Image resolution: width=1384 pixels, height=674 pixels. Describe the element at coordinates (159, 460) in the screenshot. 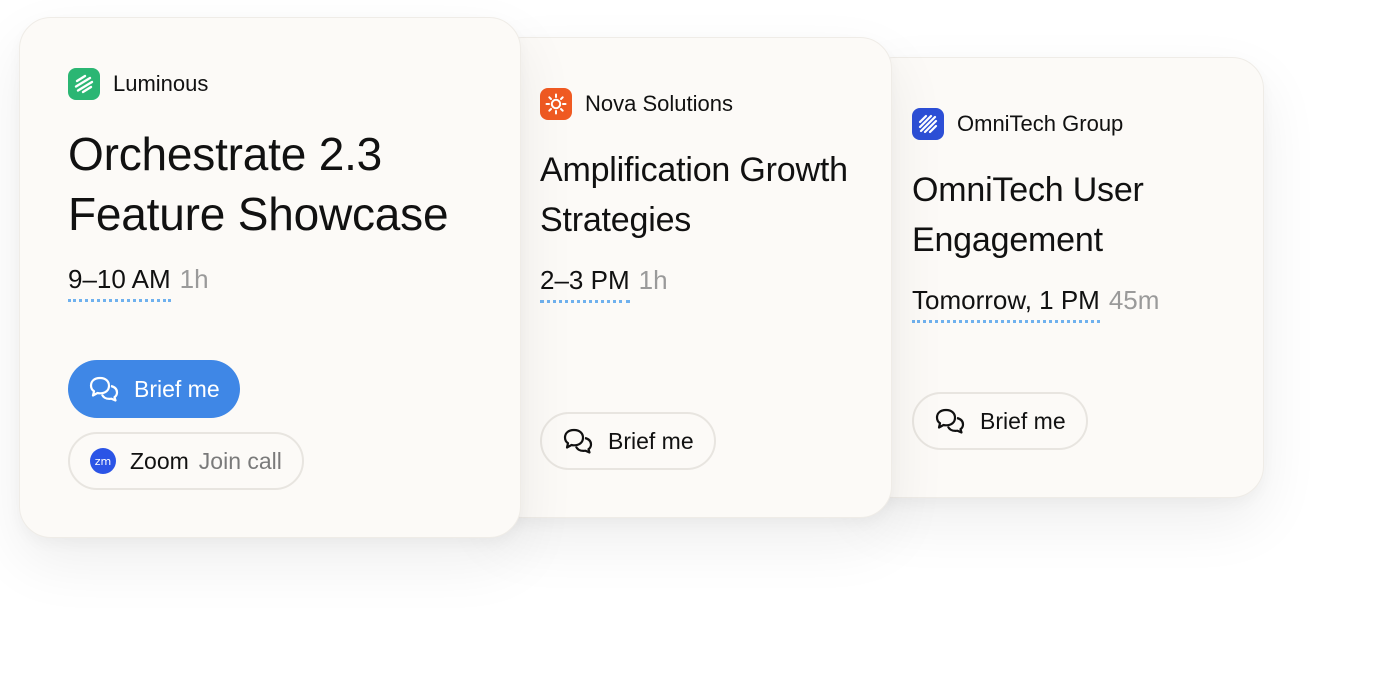

I see `call-app-name: Zoom` at that location.